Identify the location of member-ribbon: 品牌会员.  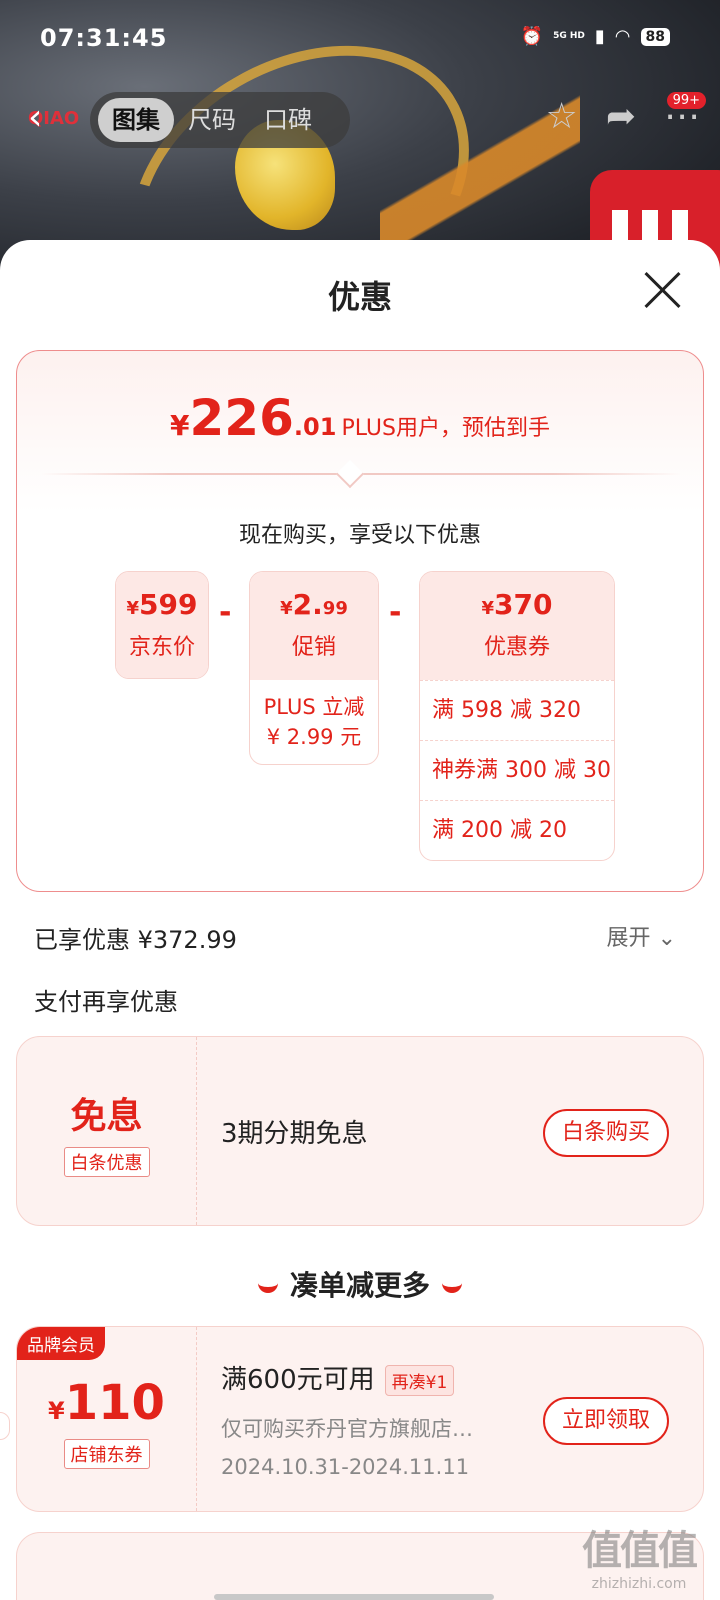
(61, 1343).